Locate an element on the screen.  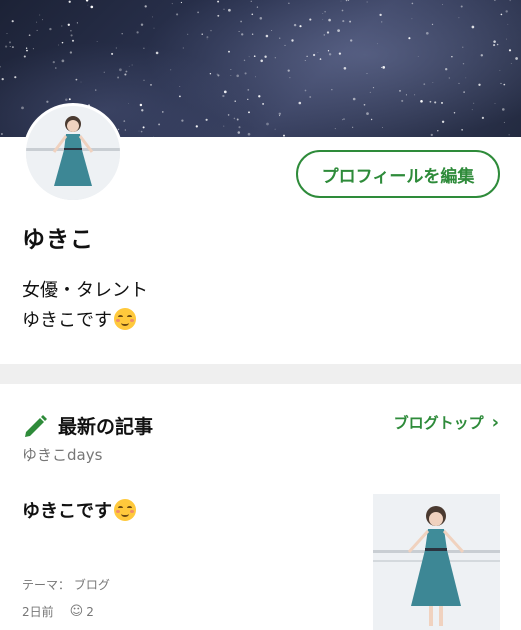
profile-bio: 女優・タレント ゆきこです is located at coordinates (85, 306).